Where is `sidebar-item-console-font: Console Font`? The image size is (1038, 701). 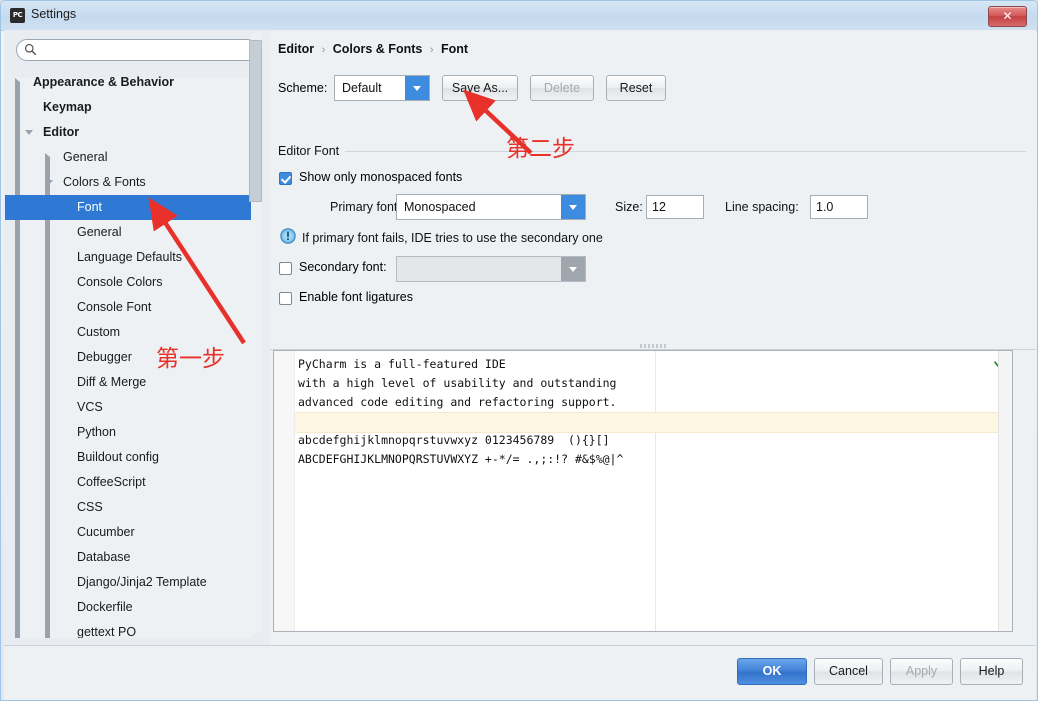 sidebar-item-console-font: Console Font is located at coordinates (129, 307).